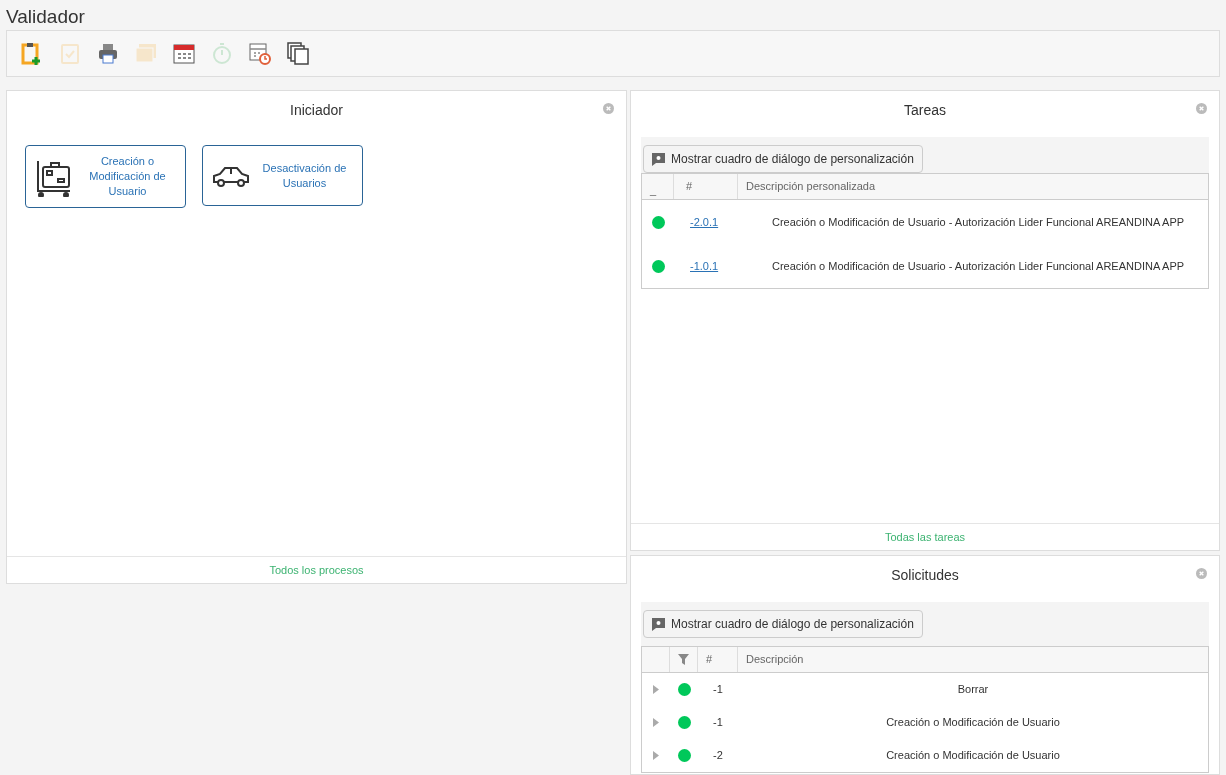  What do you see at coordinates (973, 690) in the screenshot?
I see `table-cell-text: Borrar` at bounding box center [973, 690].